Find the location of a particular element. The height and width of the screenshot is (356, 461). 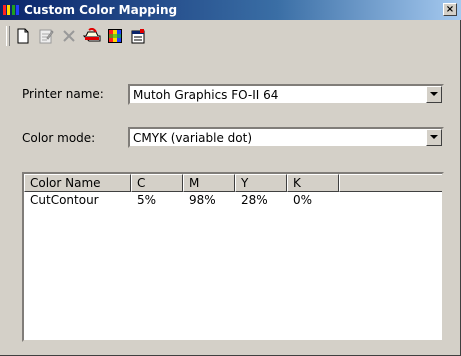

toolbar is located at coordinates (230, 36).